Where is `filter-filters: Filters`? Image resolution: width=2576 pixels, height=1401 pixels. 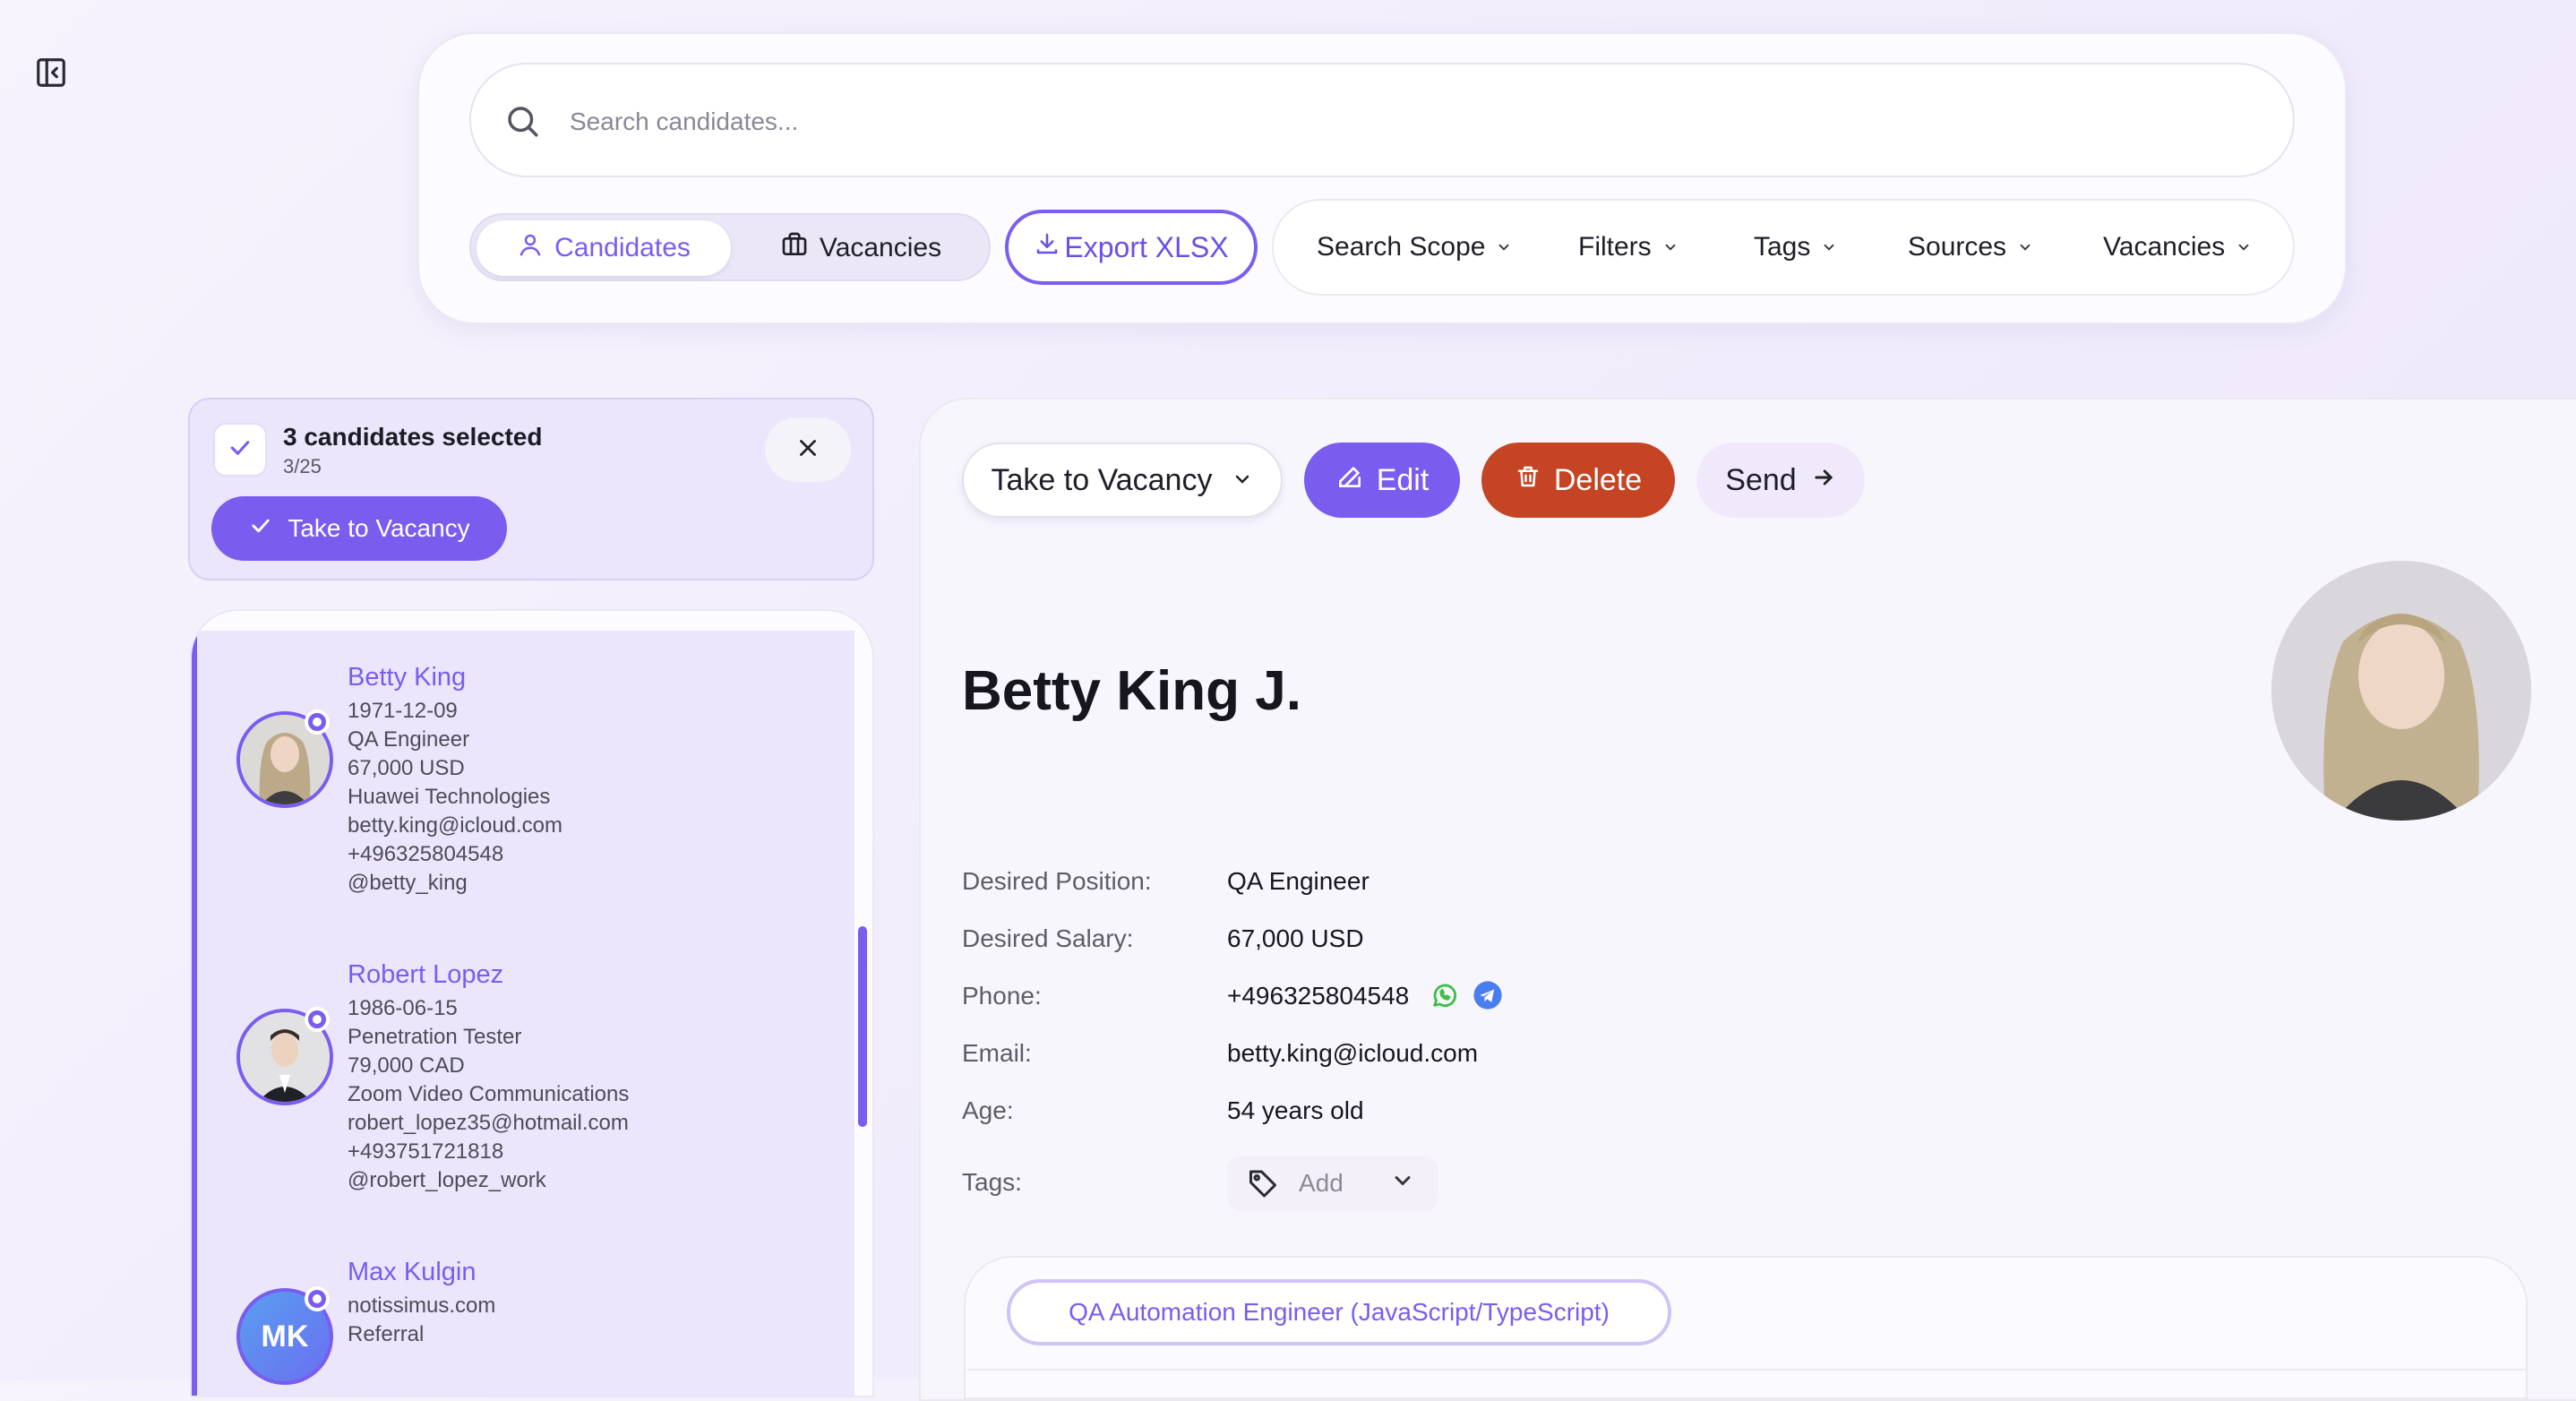 filter-filters: Filters is located at coordinates (1628, 247).